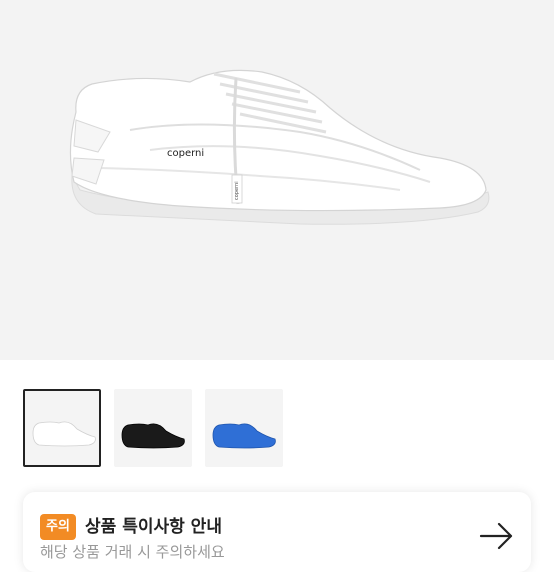 The image size is (554, 572). What do you see at coordinates (132, 552) in the screenshot?
I see `notice-subtitle: 해당 상품 거래 시 주의하세요` at bounding box center [132, 552].